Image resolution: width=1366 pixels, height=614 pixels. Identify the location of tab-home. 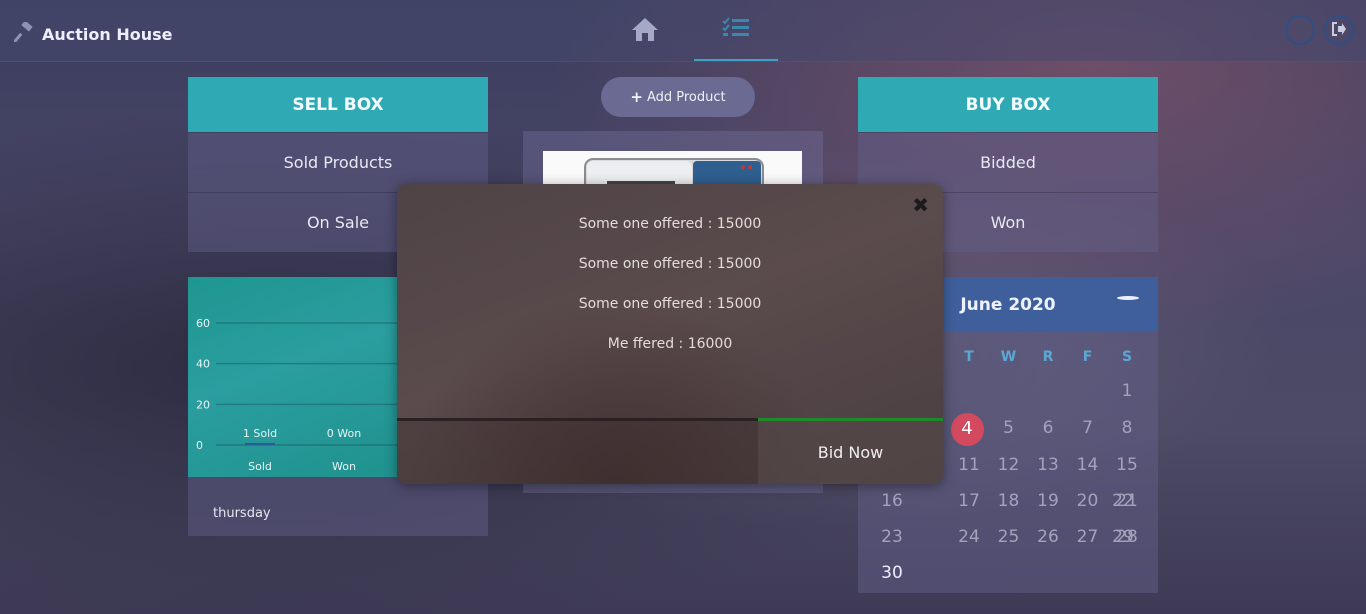
(645, 30).